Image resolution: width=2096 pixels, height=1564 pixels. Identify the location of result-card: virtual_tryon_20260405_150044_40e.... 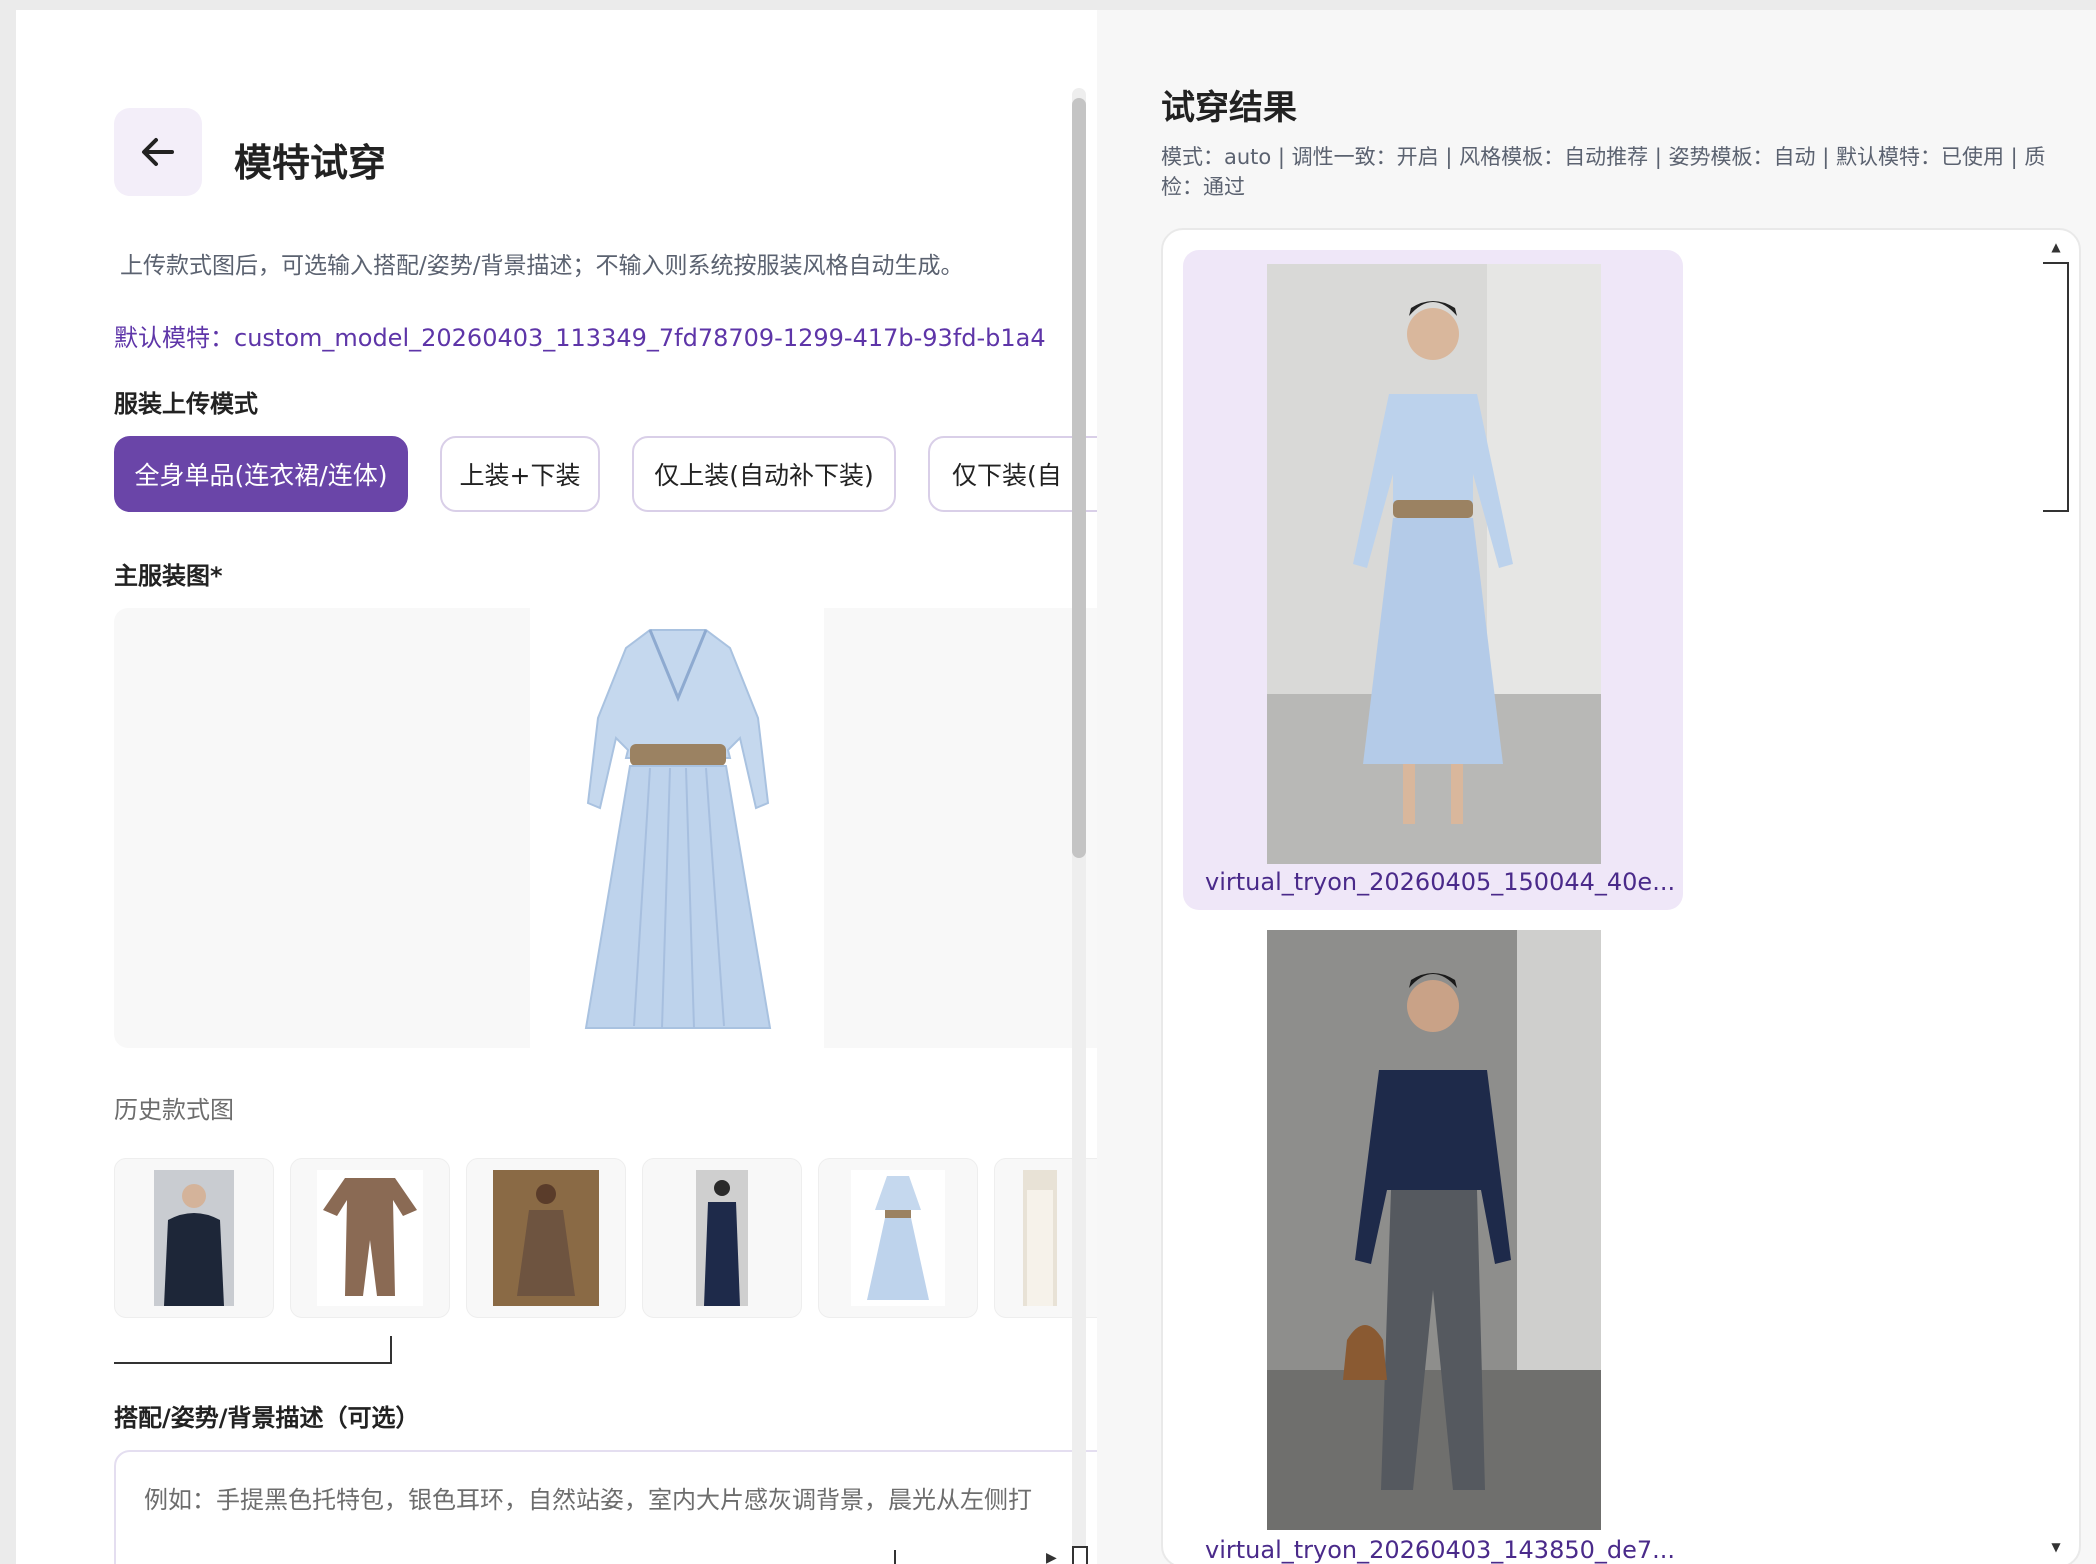
(1433, 580).